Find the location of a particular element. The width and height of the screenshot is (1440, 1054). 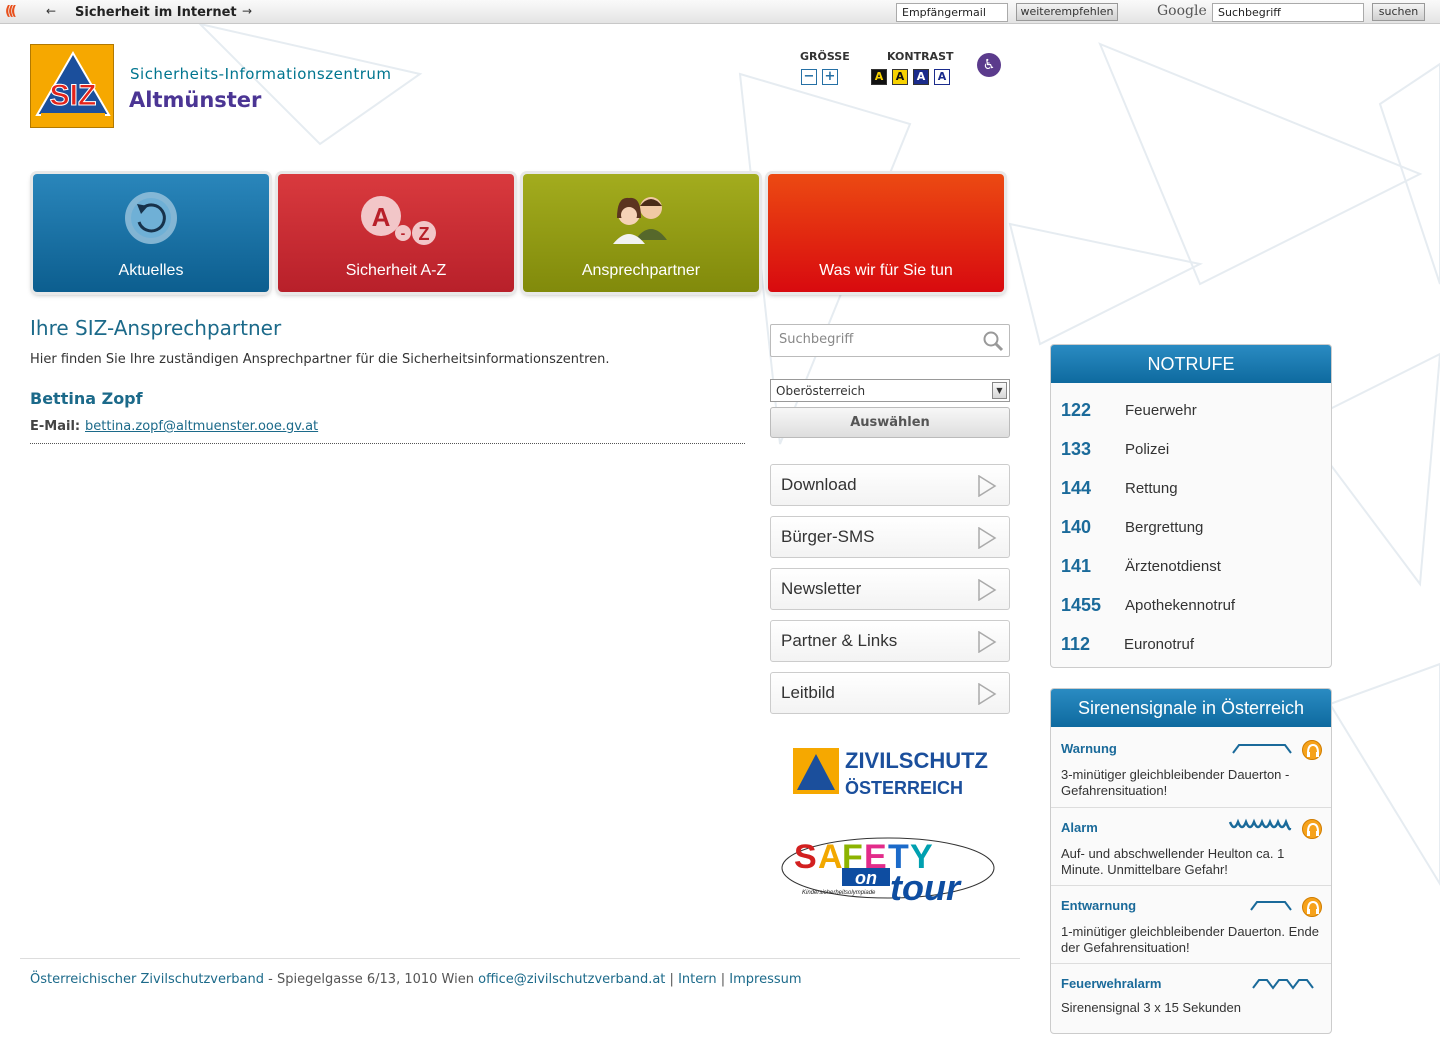

zivilschutz-logo: ZIVILSCHUTZ ÖSTERREICH is located at coordinates (893, 772).